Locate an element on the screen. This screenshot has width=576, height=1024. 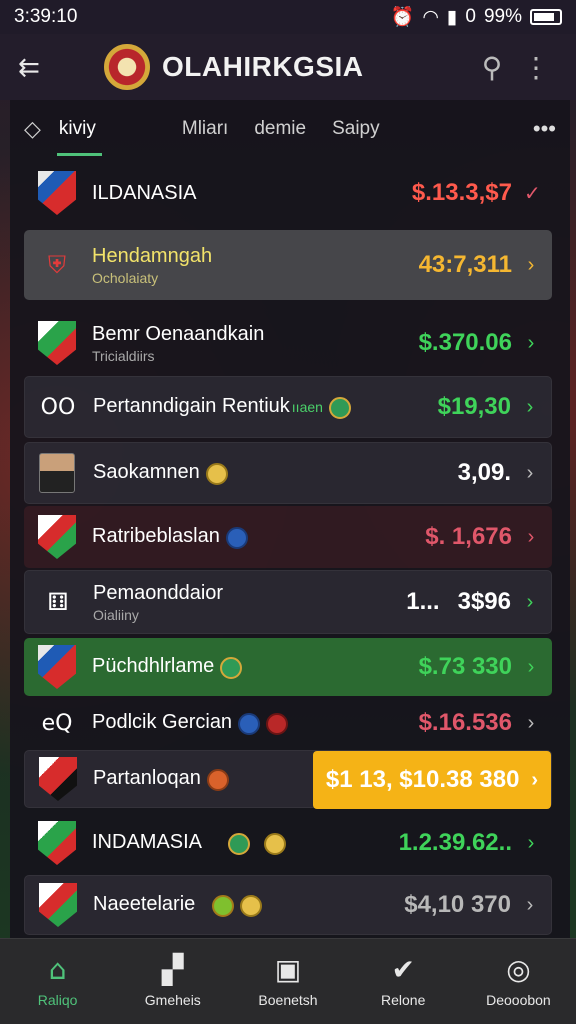
list-item-selected: Püchdhlrlame $.73 330 › is located at coordinates (288, 667).